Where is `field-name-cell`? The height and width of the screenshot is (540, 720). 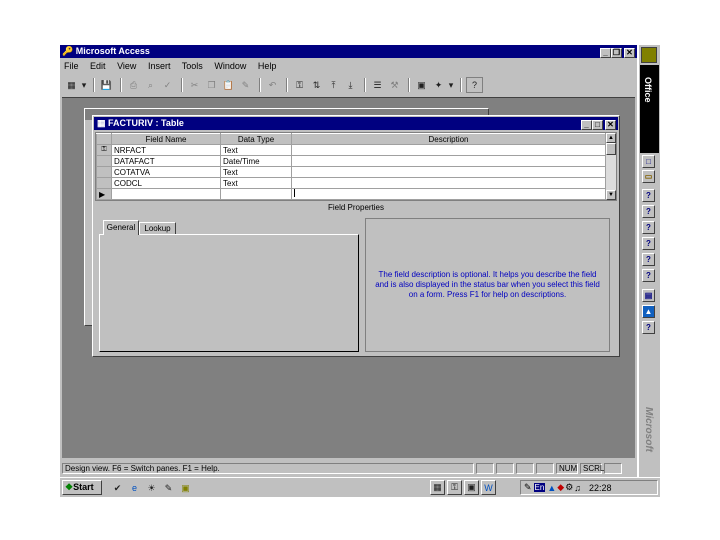
field-name-cell is located at coordinates (166, 194).